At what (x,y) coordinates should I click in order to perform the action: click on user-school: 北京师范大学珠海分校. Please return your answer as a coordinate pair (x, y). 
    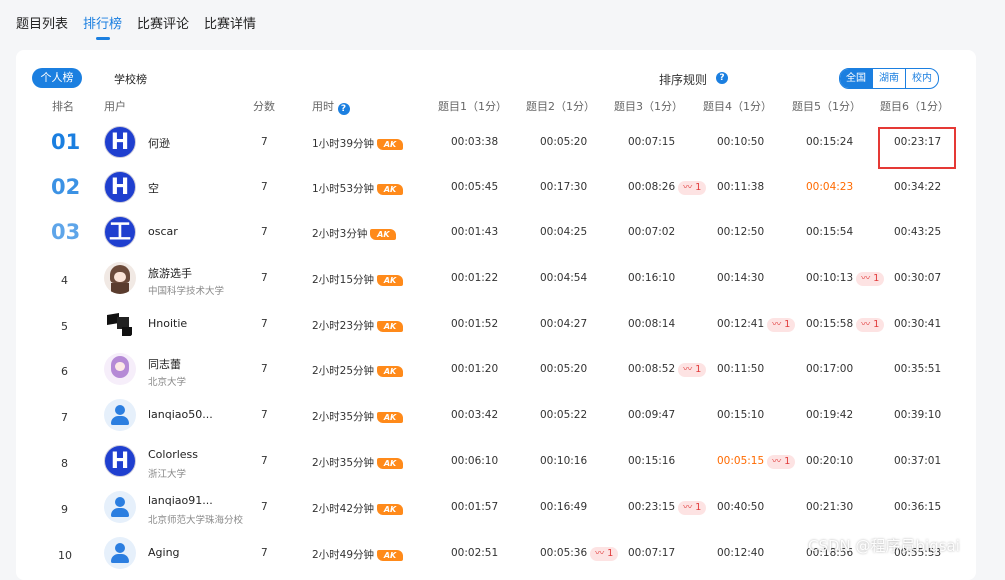
    Looking at the image, I should click on (196, 520).